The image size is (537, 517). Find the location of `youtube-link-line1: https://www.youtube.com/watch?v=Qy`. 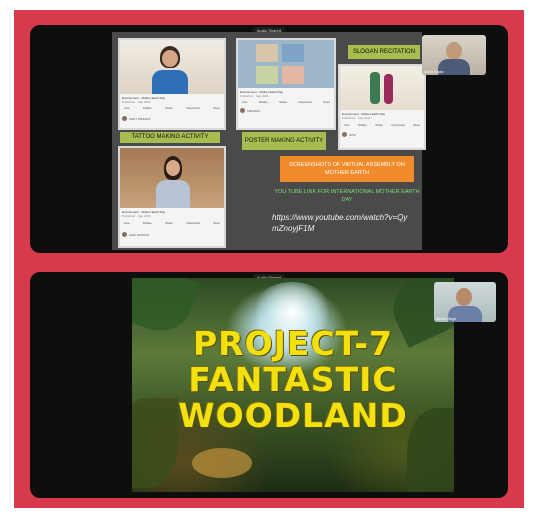

youtube-link-line1: https://www.youtube.com/watch?v=Qy is located at coordinates (340, 217).